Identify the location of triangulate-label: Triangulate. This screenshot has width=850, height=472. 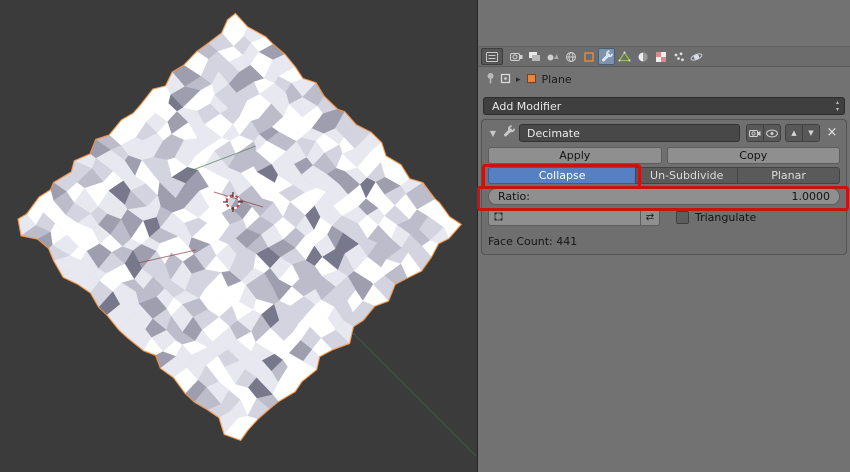
(726, 217).